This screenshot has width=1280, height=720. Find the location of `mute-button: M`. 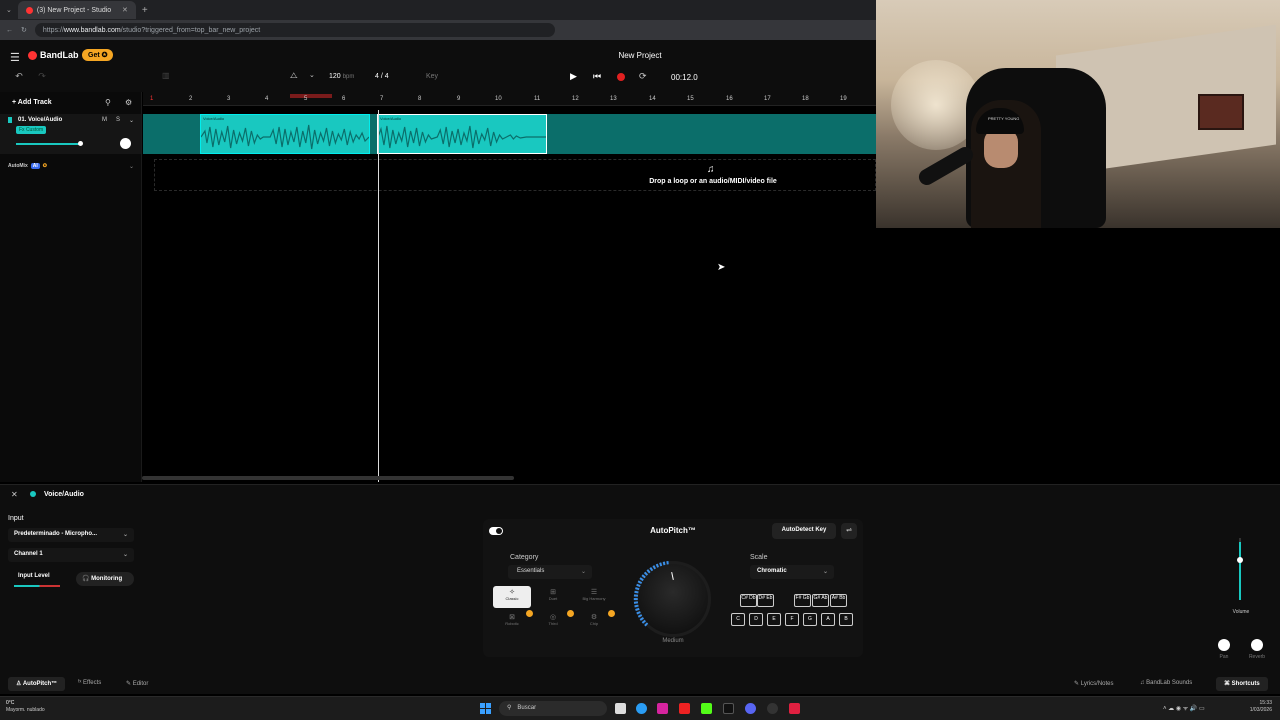

mute-button: M is located at coordinates (104, 120).